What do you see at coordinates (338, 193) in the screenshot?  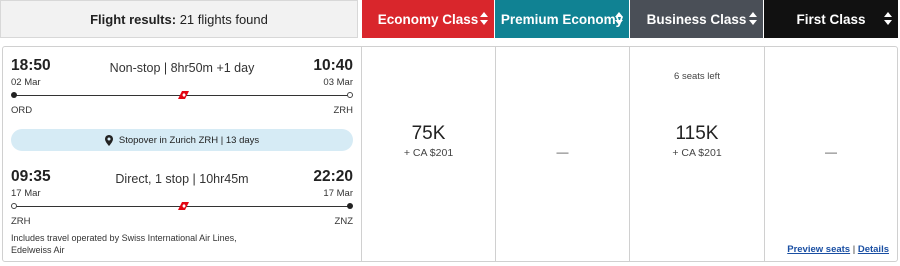 I see `inbound-arrival-date: 17 Mar` at bounding box center [338, 193].